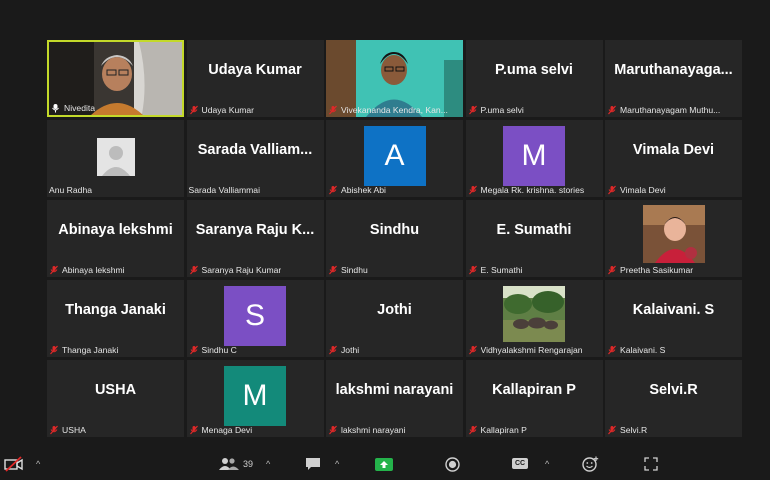 The width and height of the screenshot is (770, 480). Describe the element at coordinates (532, 190) in the screenshot. I see `participant-label-text: Megala Rk. krishna. stories` at that location.